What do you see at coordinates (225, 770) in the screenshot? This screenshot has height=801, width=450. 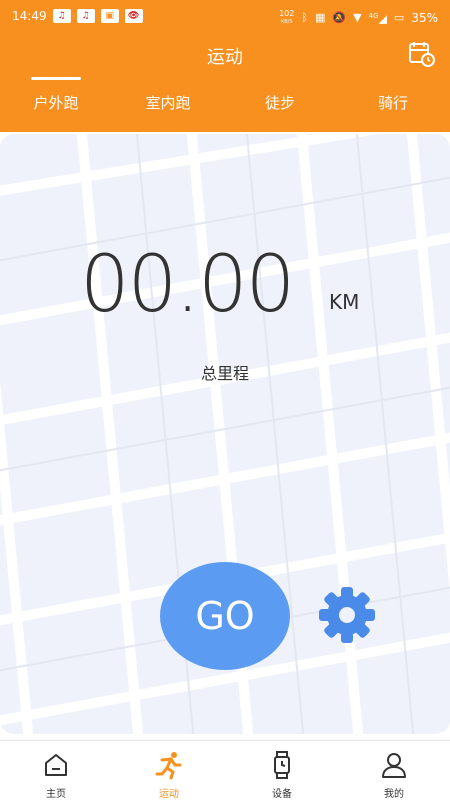 I see `bottom-nav: 主页 运动 设备 我的` at bounding box center [225, 770].